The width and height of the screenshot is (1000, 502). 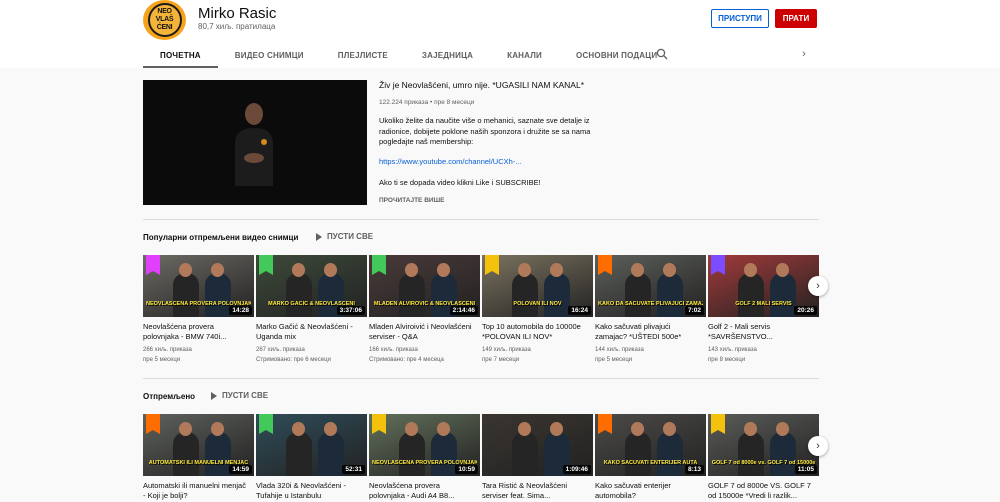 What do you see at coordinates (164, 20) in the screenshot?
I see `channel-avatar: NEO VLAŠ ĆENI` at bounding box center [164, 20].